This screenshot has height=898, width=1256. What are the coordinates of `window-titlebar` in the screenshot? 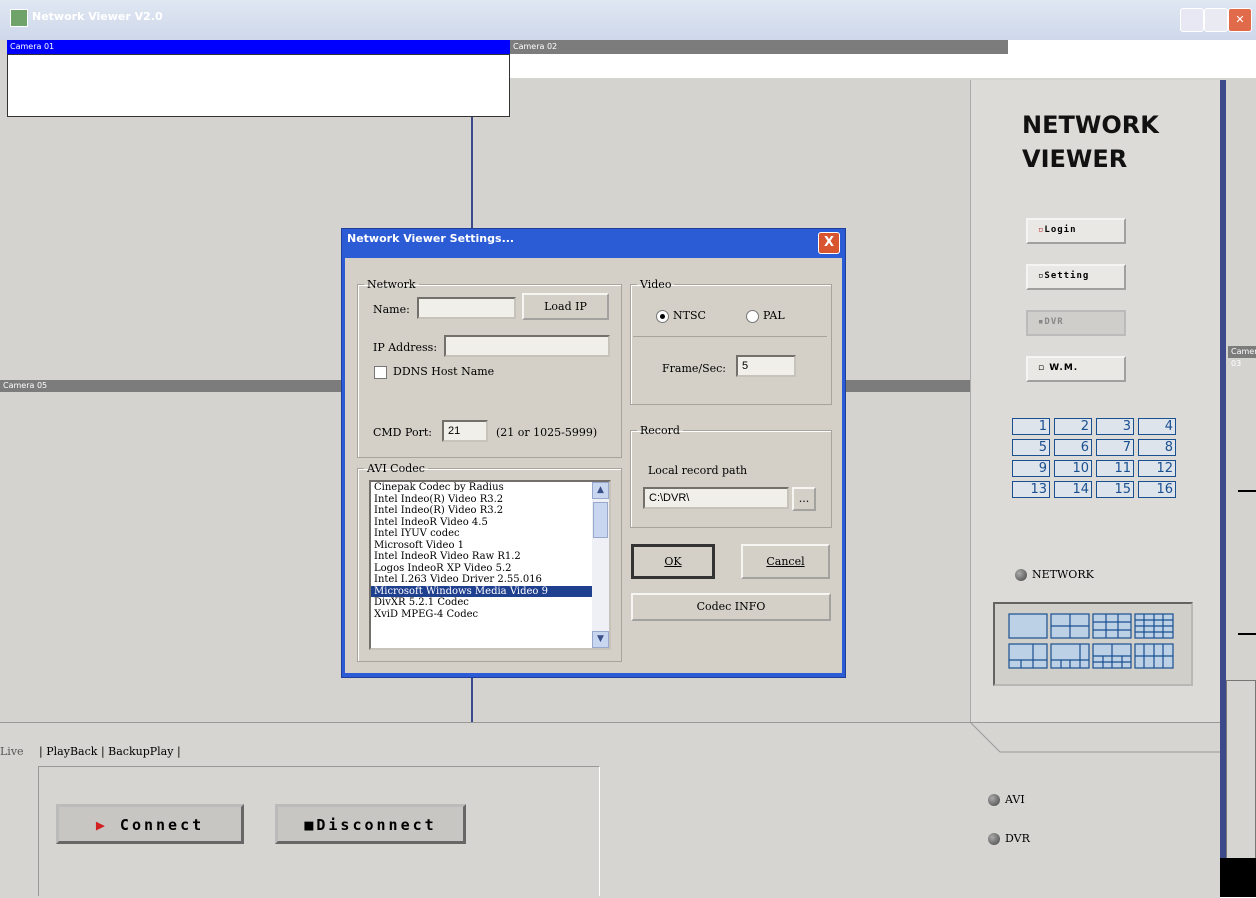 It's located at (628, 20).